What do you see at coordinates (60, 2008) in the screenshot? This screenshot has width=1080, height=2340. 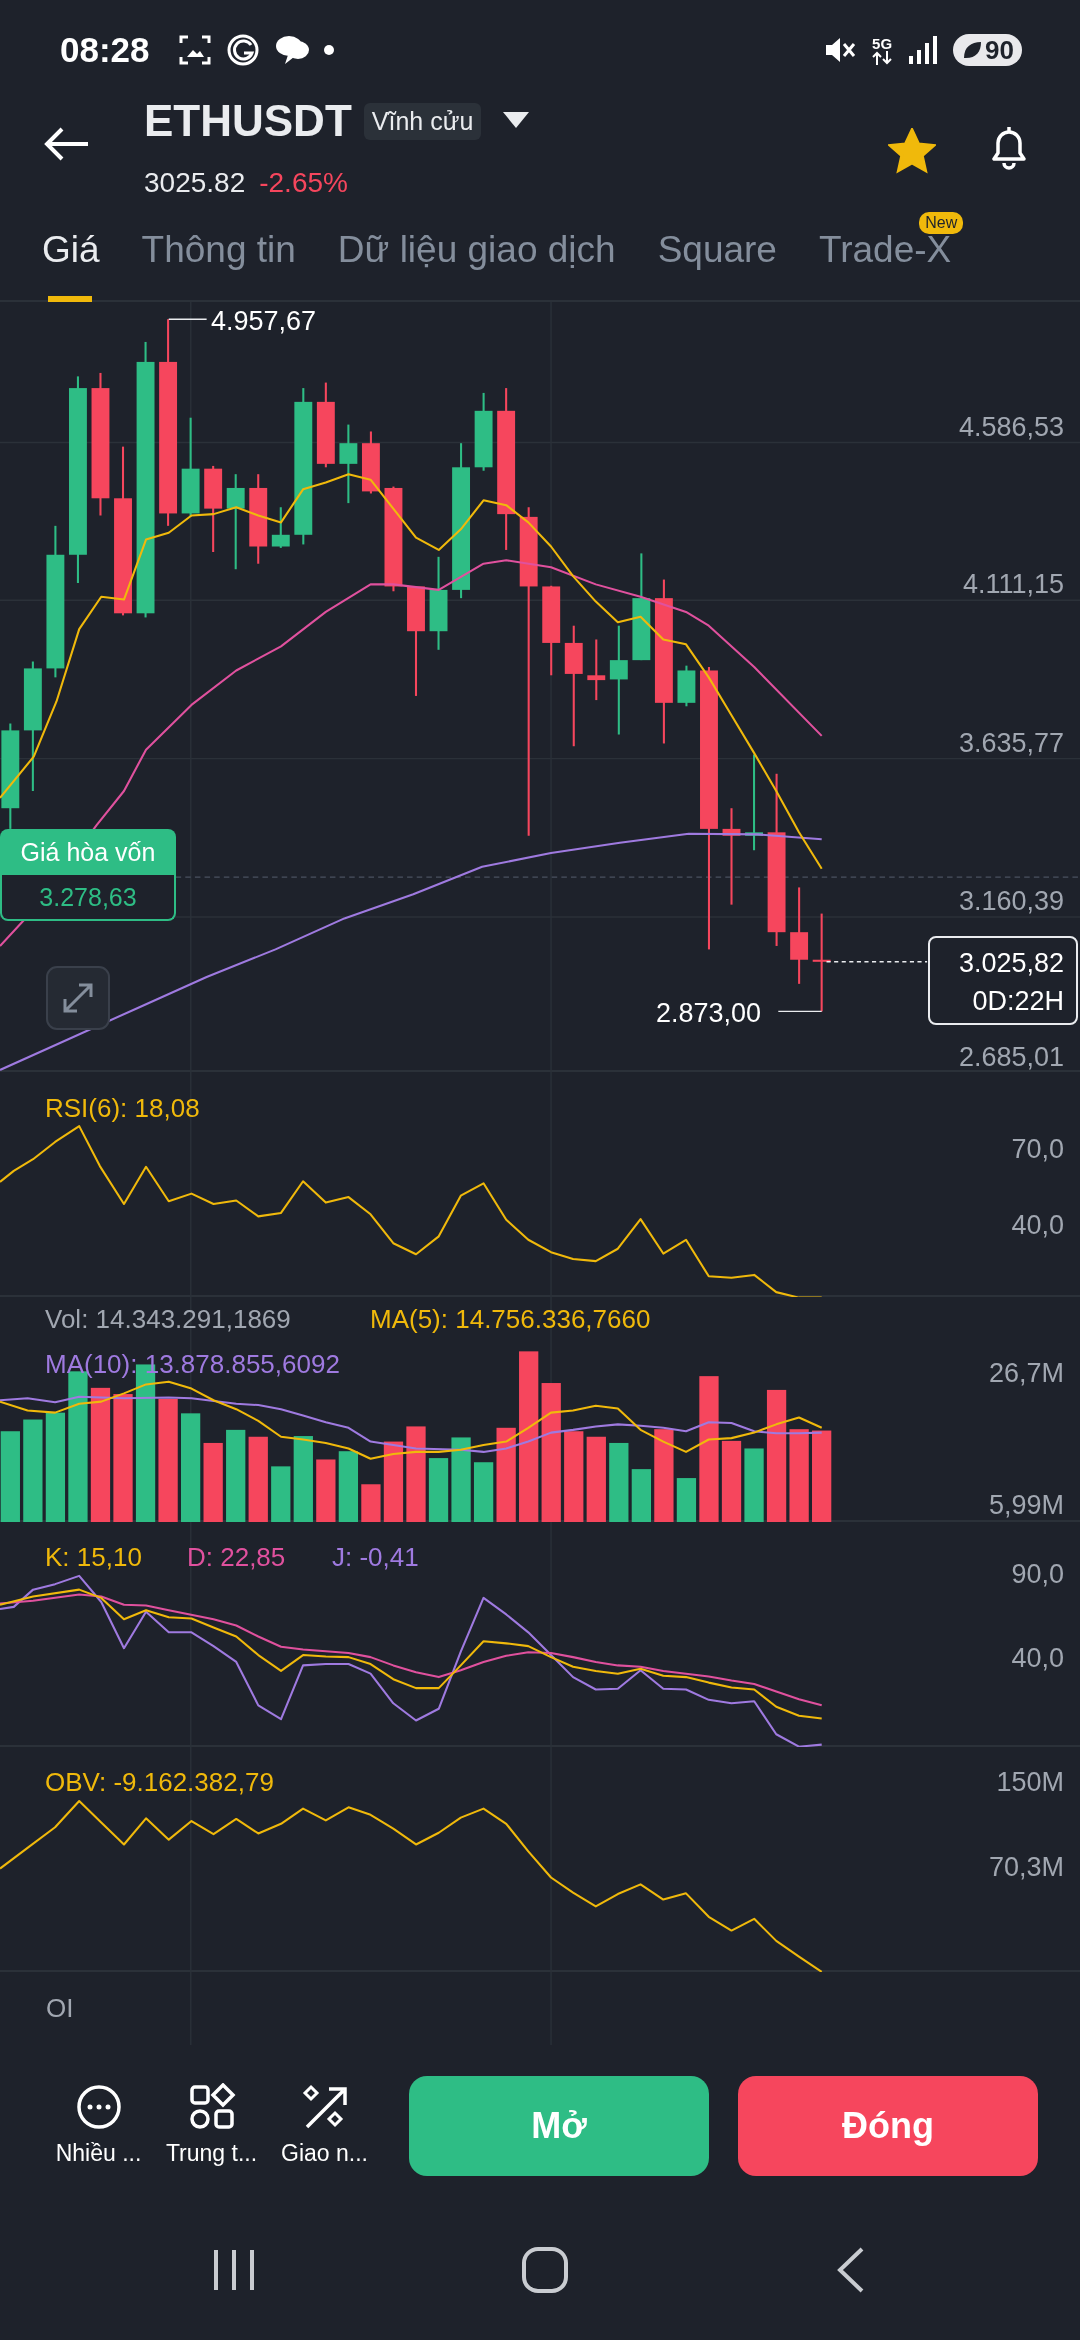 I see `indicator-legend: OI` at bounding box center [60, 2008].